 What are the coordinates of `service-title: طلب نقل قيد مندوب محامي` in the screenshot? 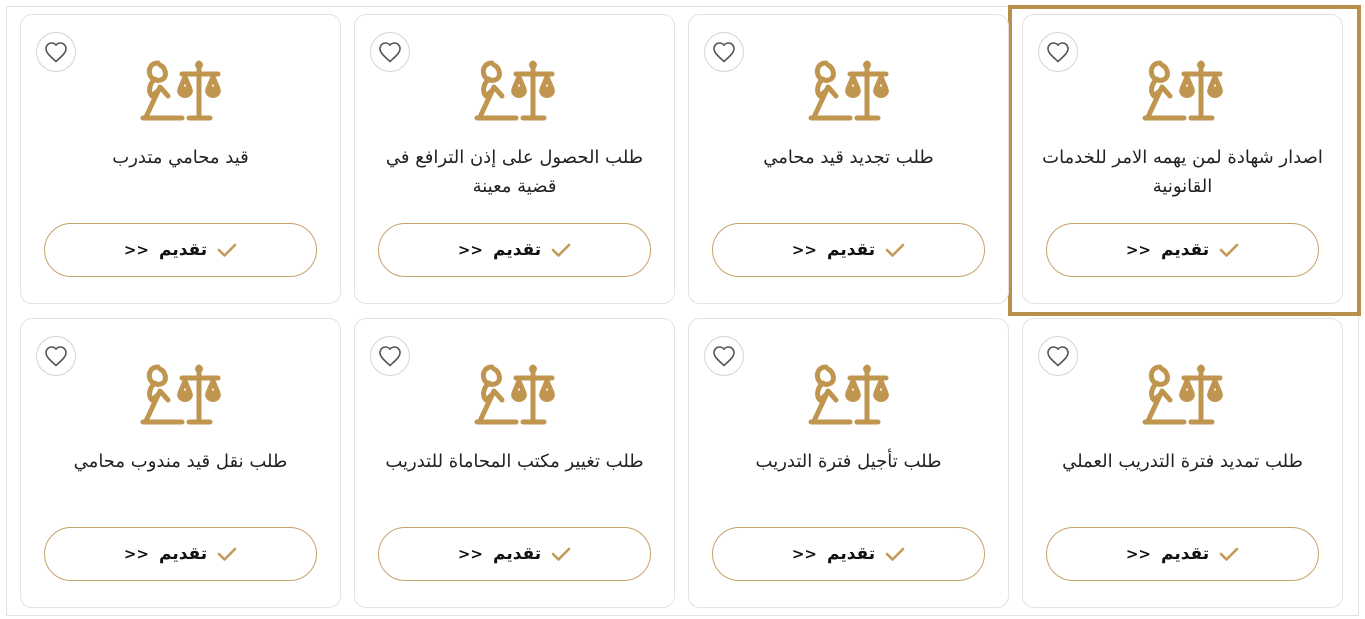 It's located at (180, 461).